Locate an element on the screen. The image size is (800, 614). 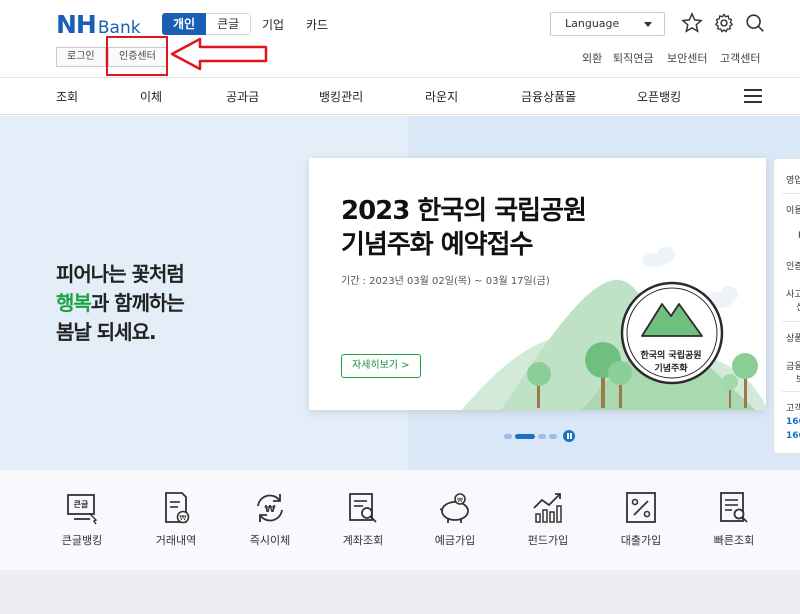
quick-large-text-banking: 큰글 큰글뱅킹 is located at coordinates (82, 519).